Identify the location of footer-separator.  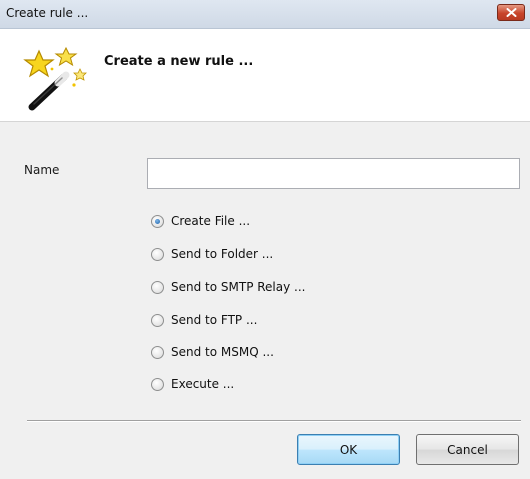
(274, 421).